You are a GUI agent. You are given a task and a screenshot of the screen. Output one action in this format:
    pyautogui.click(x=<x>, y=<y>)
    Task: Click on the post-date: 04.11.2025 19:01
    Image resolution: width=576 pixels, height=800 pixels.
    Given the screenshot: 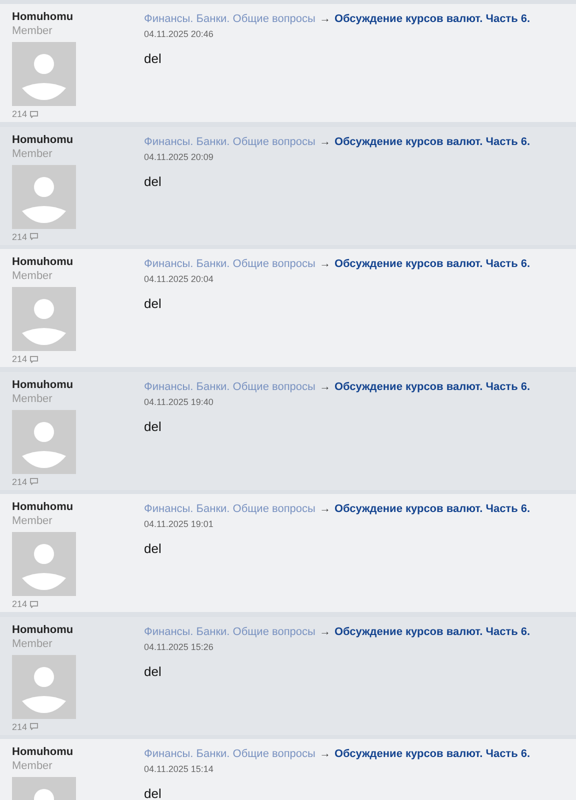 What is the action you would take?
    pyautogui.click(x=179, y=524)
    